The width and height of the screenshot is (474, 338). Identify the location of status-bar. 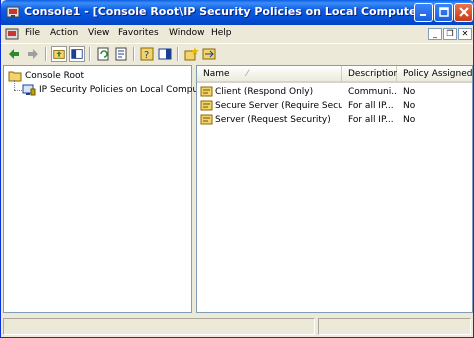
(237, 326).